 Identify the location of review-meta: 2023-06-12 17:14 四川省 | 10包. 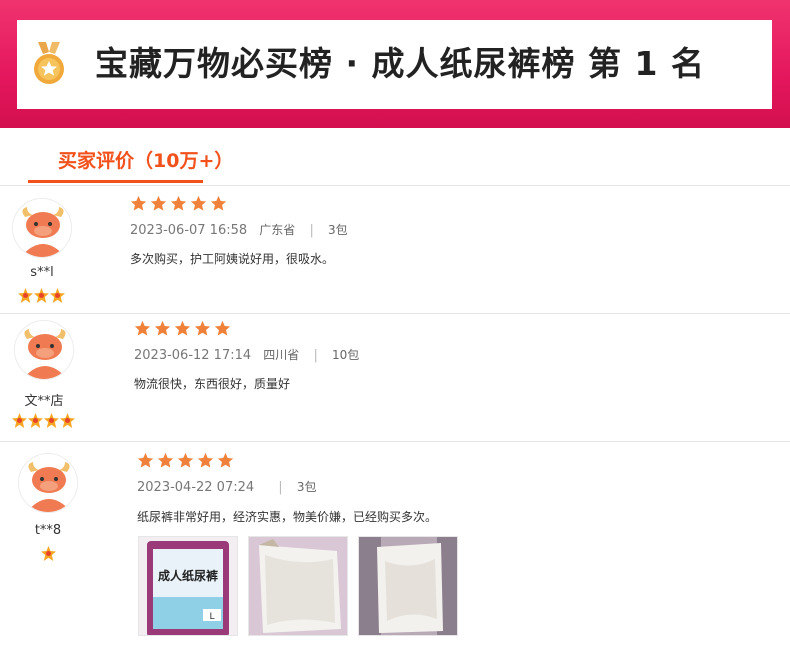
(246, 354).